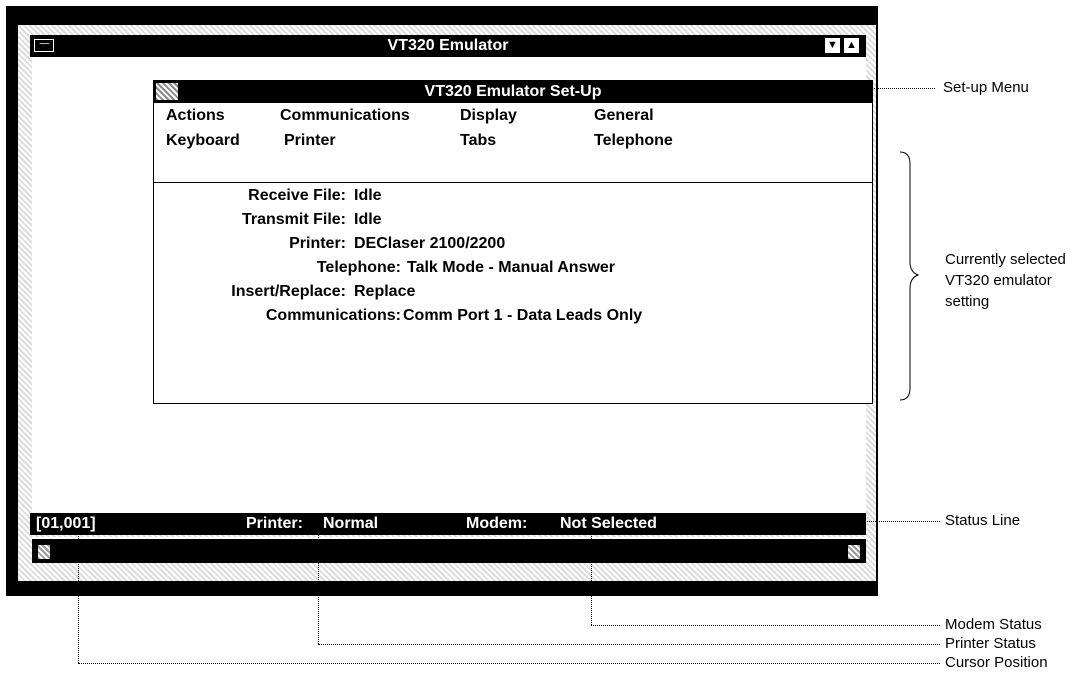  Describe the element at coordinates (996, 662) in the screenshot. I see `callout-cursor-position: Cursor Position` at that location.